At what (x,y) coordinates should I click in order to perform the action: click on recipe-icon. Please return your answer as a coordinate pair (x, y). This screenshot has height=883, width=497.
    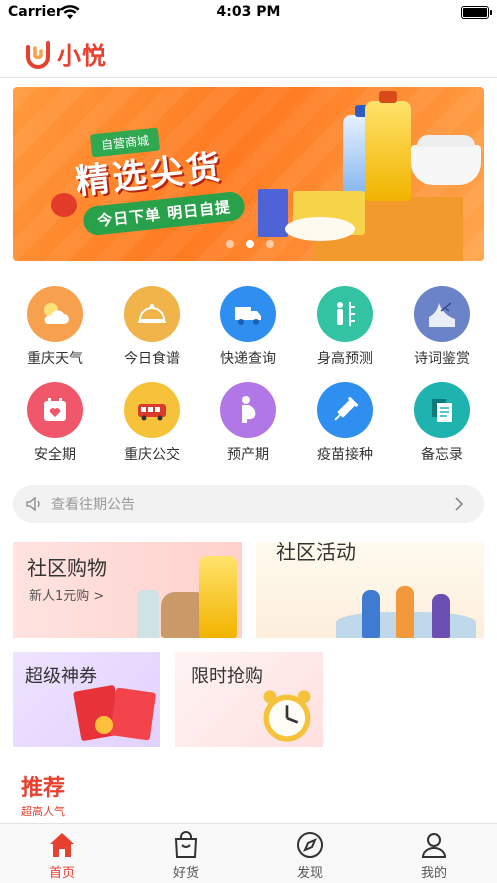
    Looking at the image, I should click on (152, 314).